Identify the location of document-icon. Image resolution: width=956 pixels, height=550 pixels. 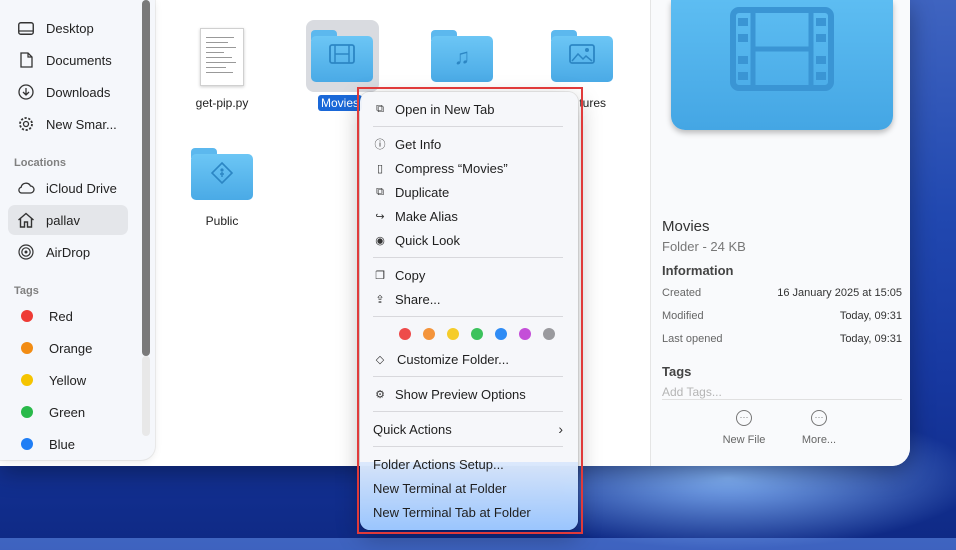
(26, 60).